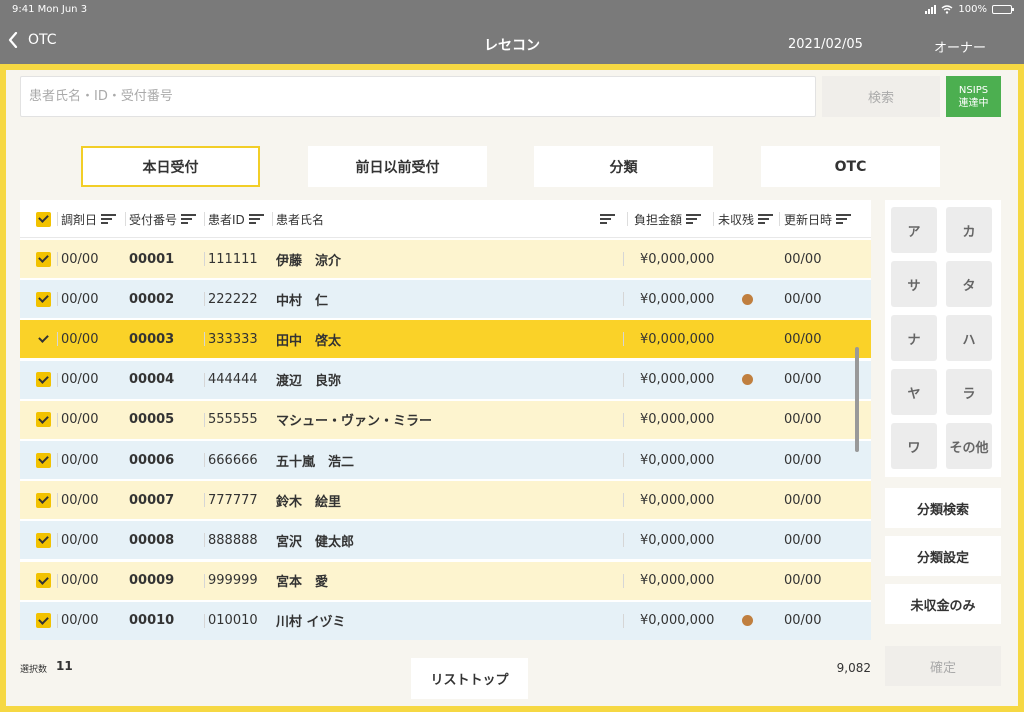  I want to click on cell-patient-name: 宮本 愛, so click(302, 583).